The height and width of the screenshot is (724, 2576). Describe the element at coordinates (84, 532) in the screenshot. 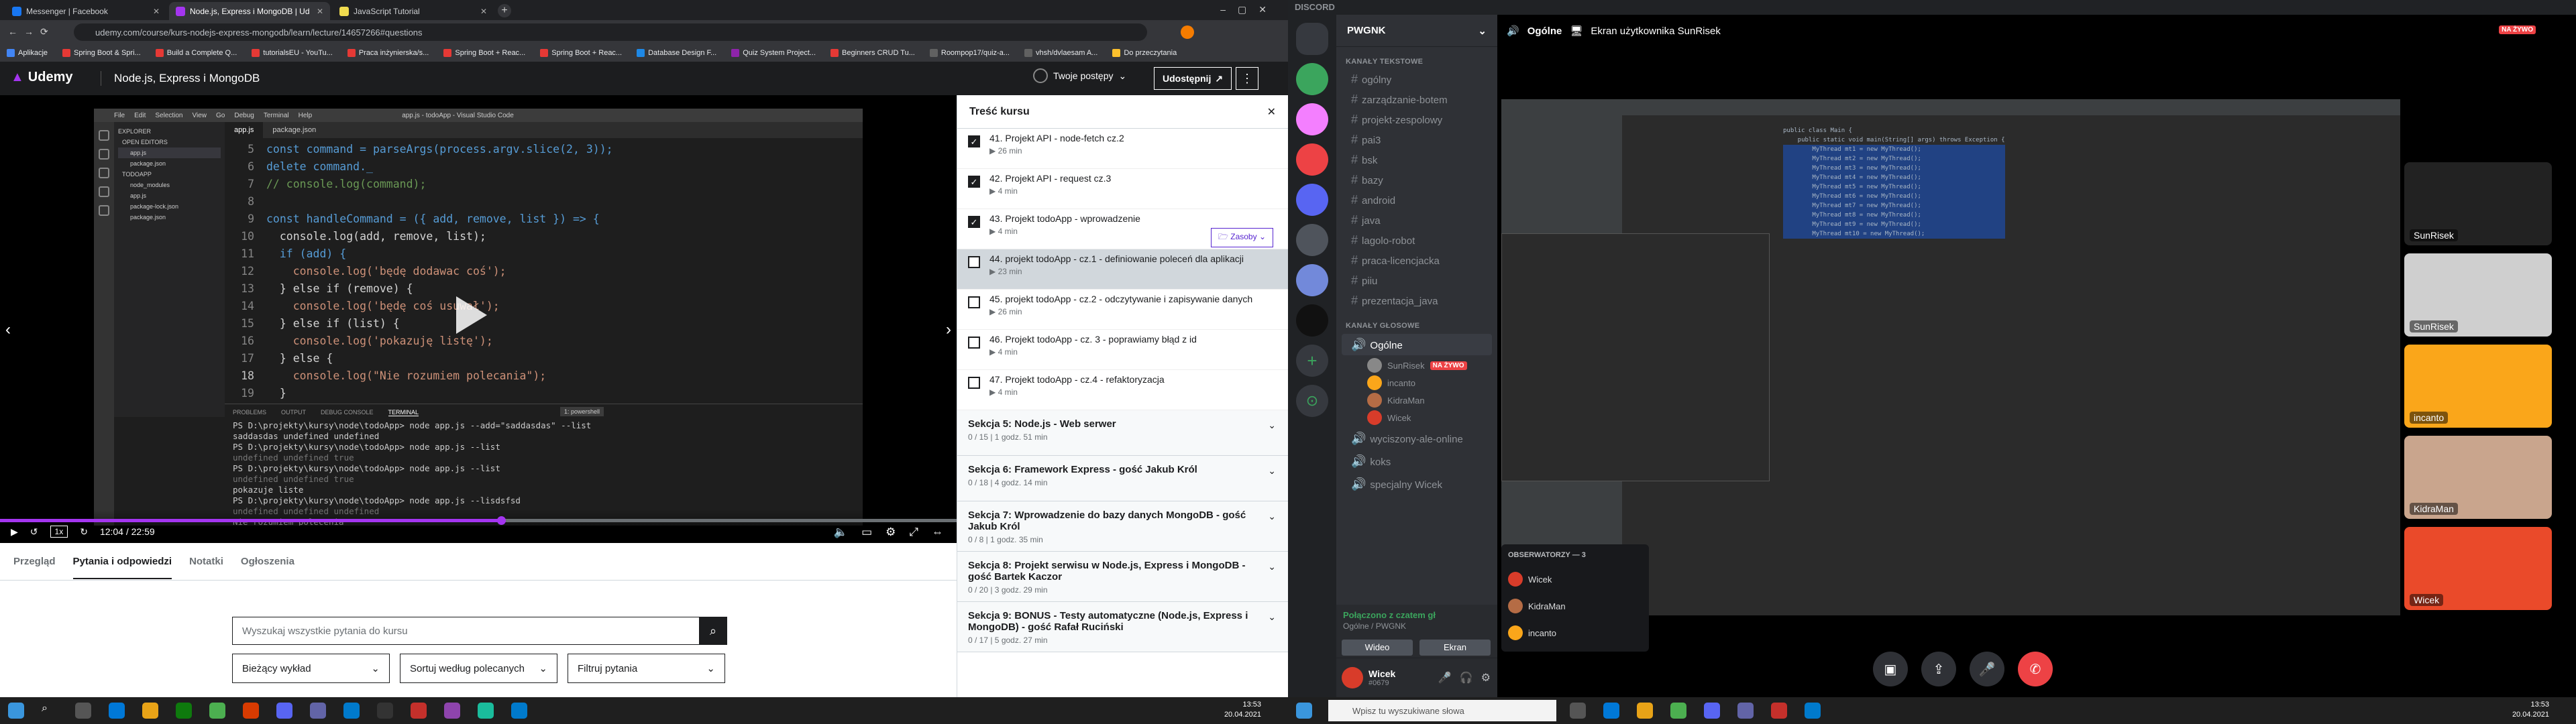

I see `forward-icon: ↻` at that location.